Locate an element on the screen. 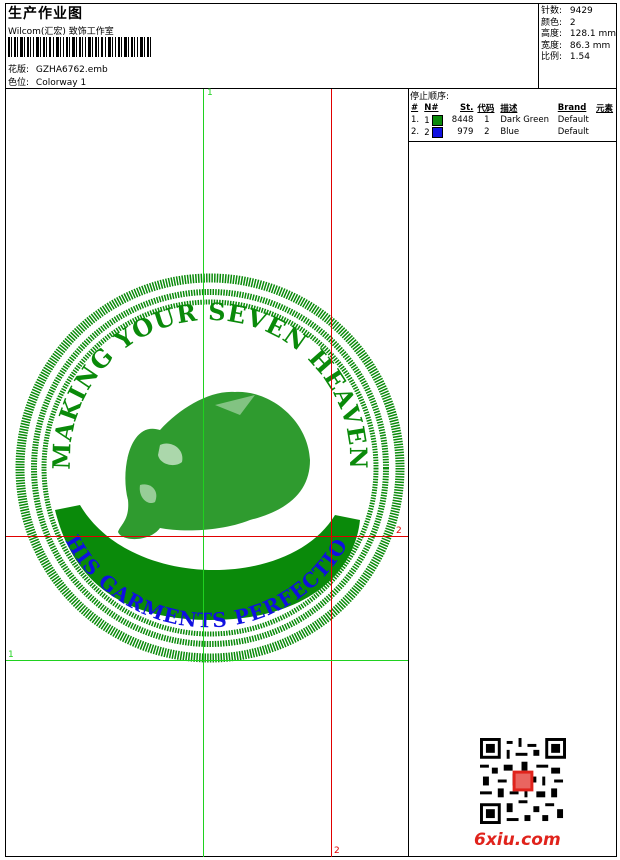  stat-colors: 颜色: 2 is located at coordinates (558, 22).